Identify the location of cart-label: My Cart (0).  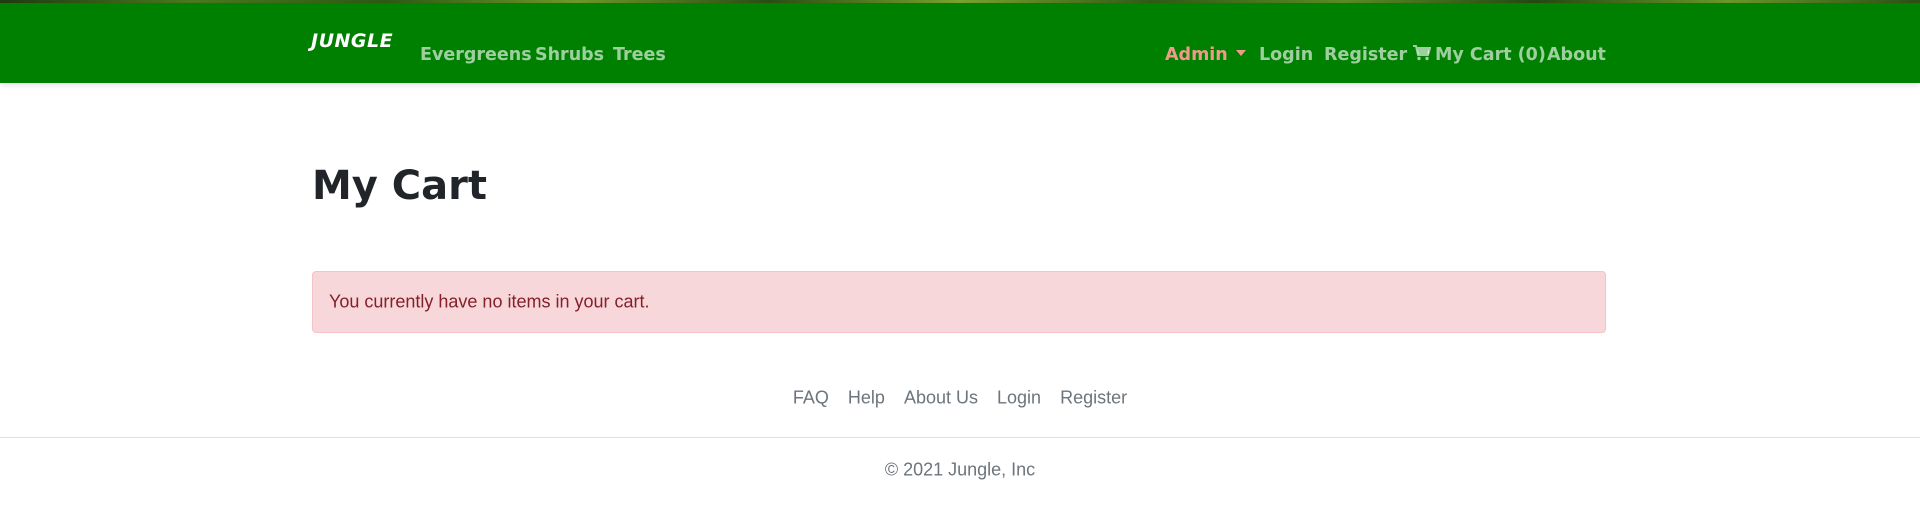
(1490, 55).